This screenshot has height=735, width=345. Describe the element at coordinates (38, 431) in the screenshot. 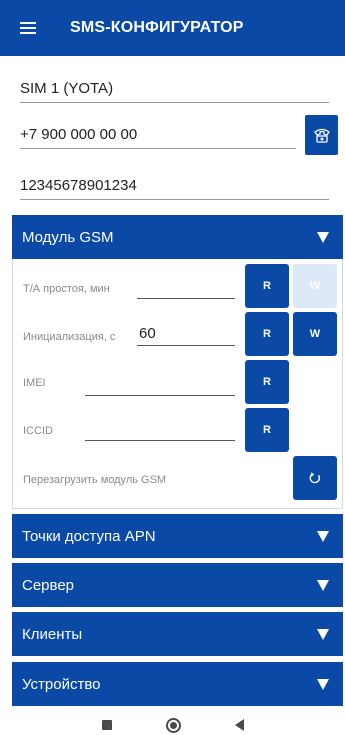

I see `iccid-label: ICCID` at that location.